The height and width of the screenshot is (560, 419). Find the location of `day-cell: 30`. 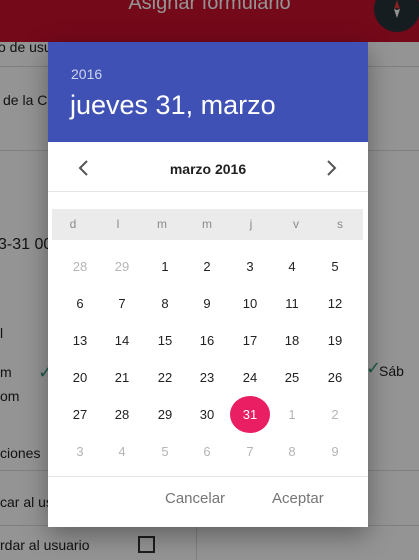

day-cell: 30 is located at coordinates (207, 414).